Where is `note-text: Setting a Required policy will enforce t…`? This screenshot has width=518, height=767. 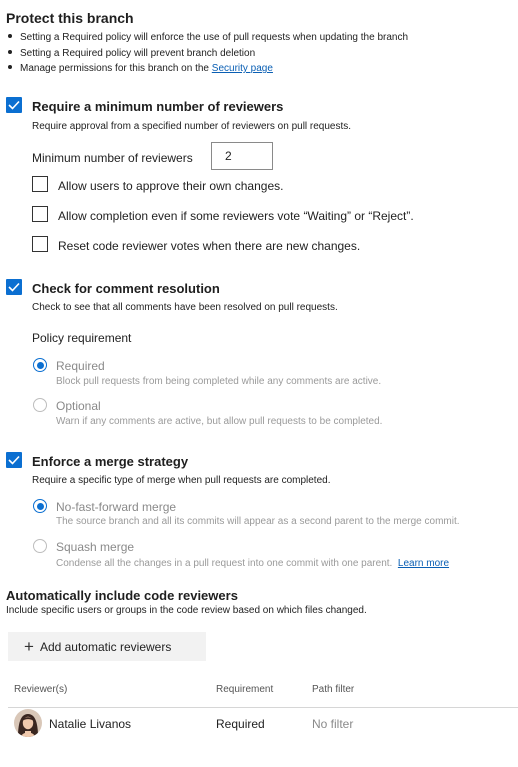
note-text: Setting a Required policy will enforce t… is located at coordinates (214, 37).